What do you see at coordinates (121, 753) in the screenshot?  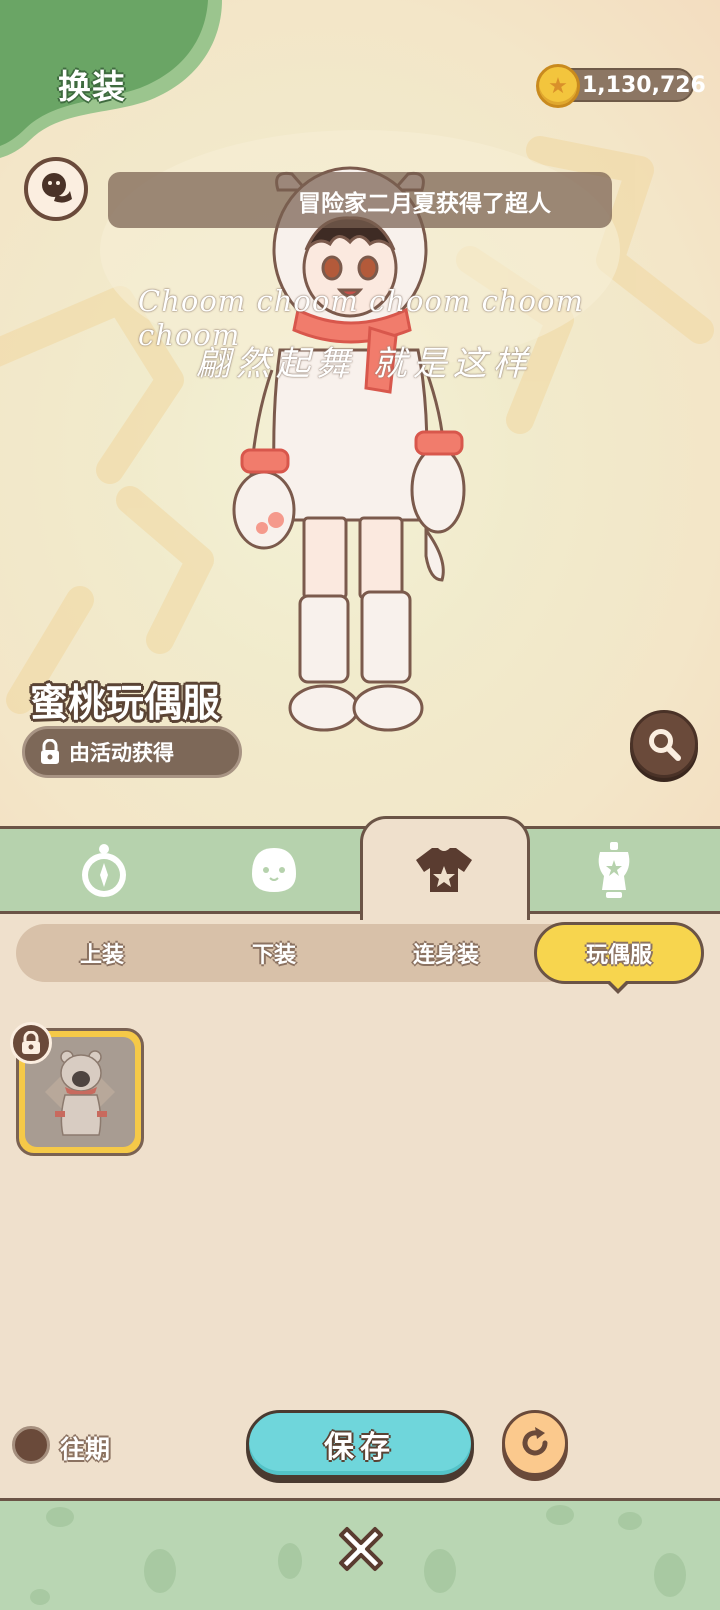 I see `obtain-hint-text: 由活动获得` at bounding box center [121, 753].